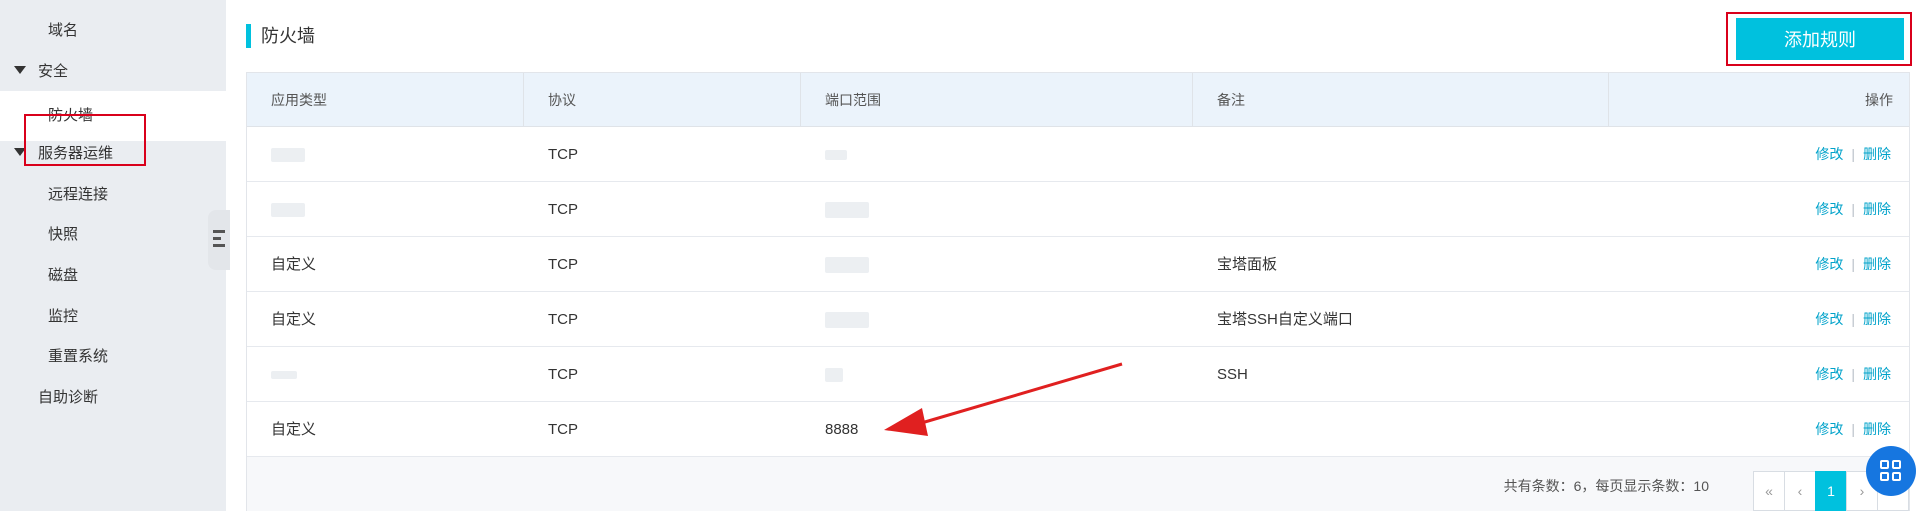  What do you see at coordinates (288, 36) in the screenshot?
I see `page-title: 防火墙` at bounding box center [288, 36].